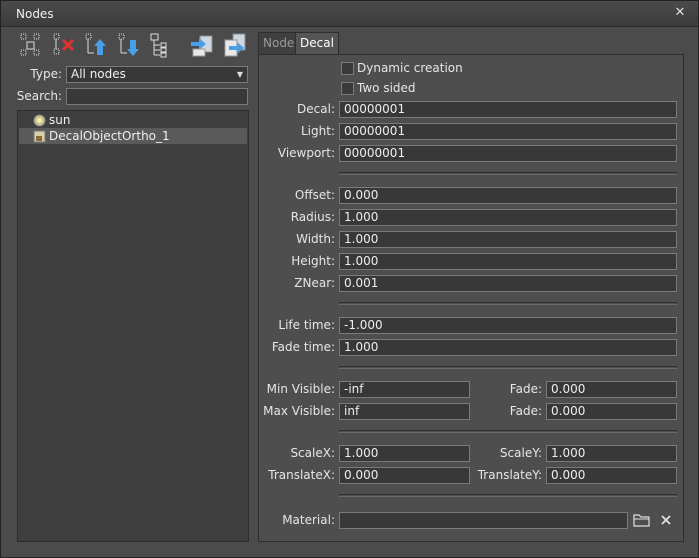 This screenshot has width=699, height=558. Describe the element at coordinates (39, 96) in the screenshot. I see `search-label: Search:` at that location.